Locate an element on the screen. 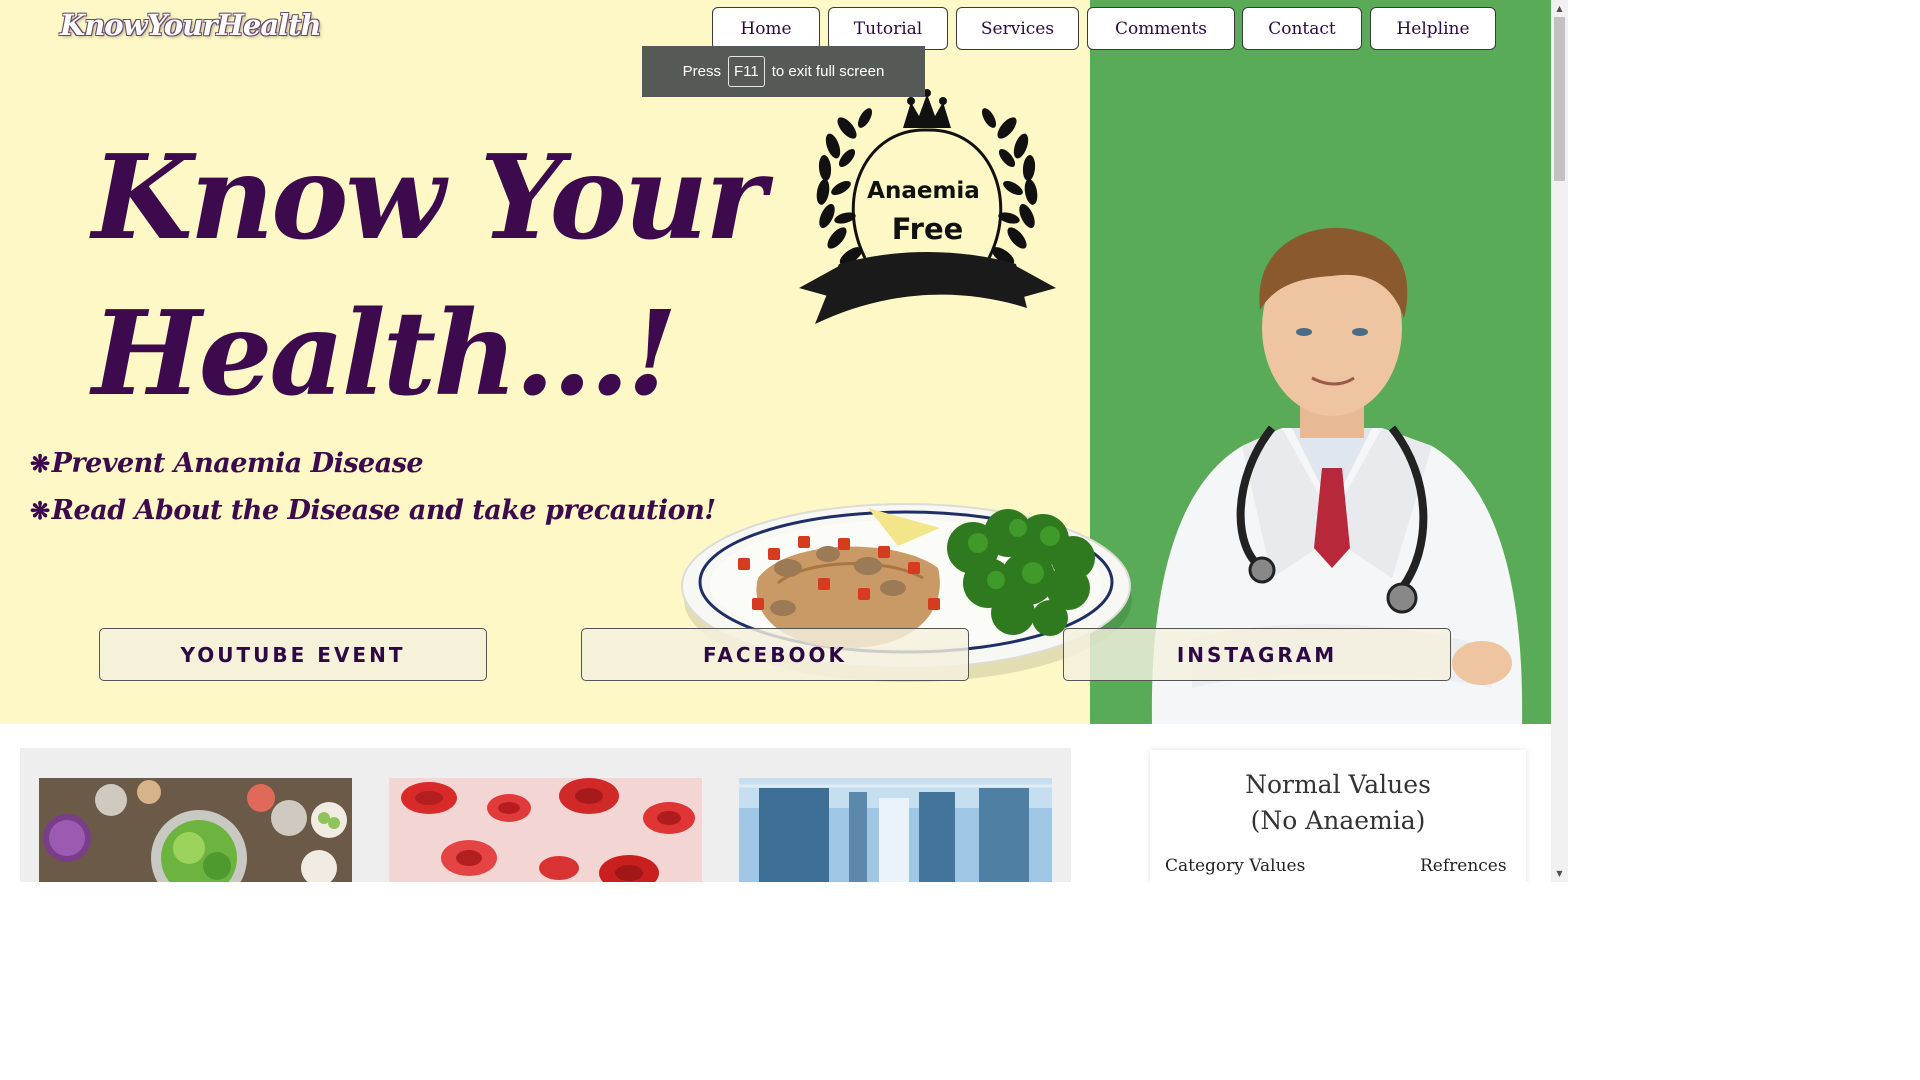 This screenshot has width=1920, height=1080. anaemia-free-badge: Anaemia Free is located at coordinates (927, 209).